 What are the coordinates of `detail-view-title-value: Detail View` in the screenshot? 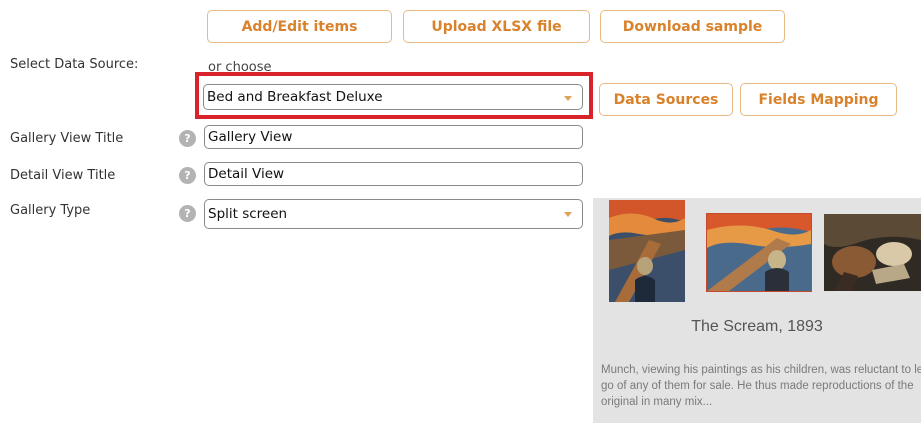 It's located at (246, 174).